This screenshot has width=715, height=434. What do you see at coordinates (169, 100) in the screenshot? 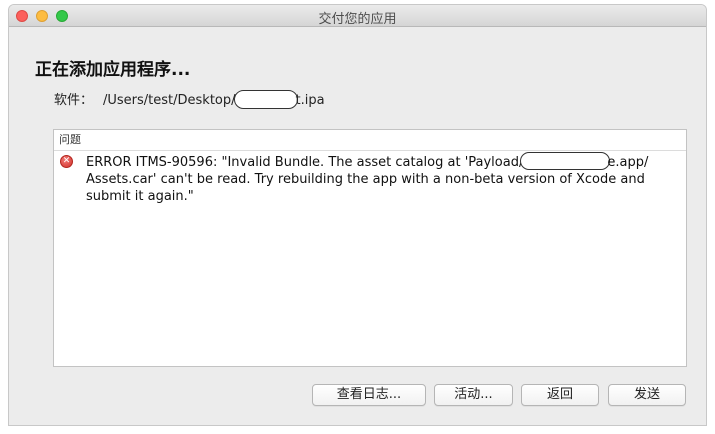
I see `software-path-start: /Users/test/Desktop/` at bounding box center [169, 100].